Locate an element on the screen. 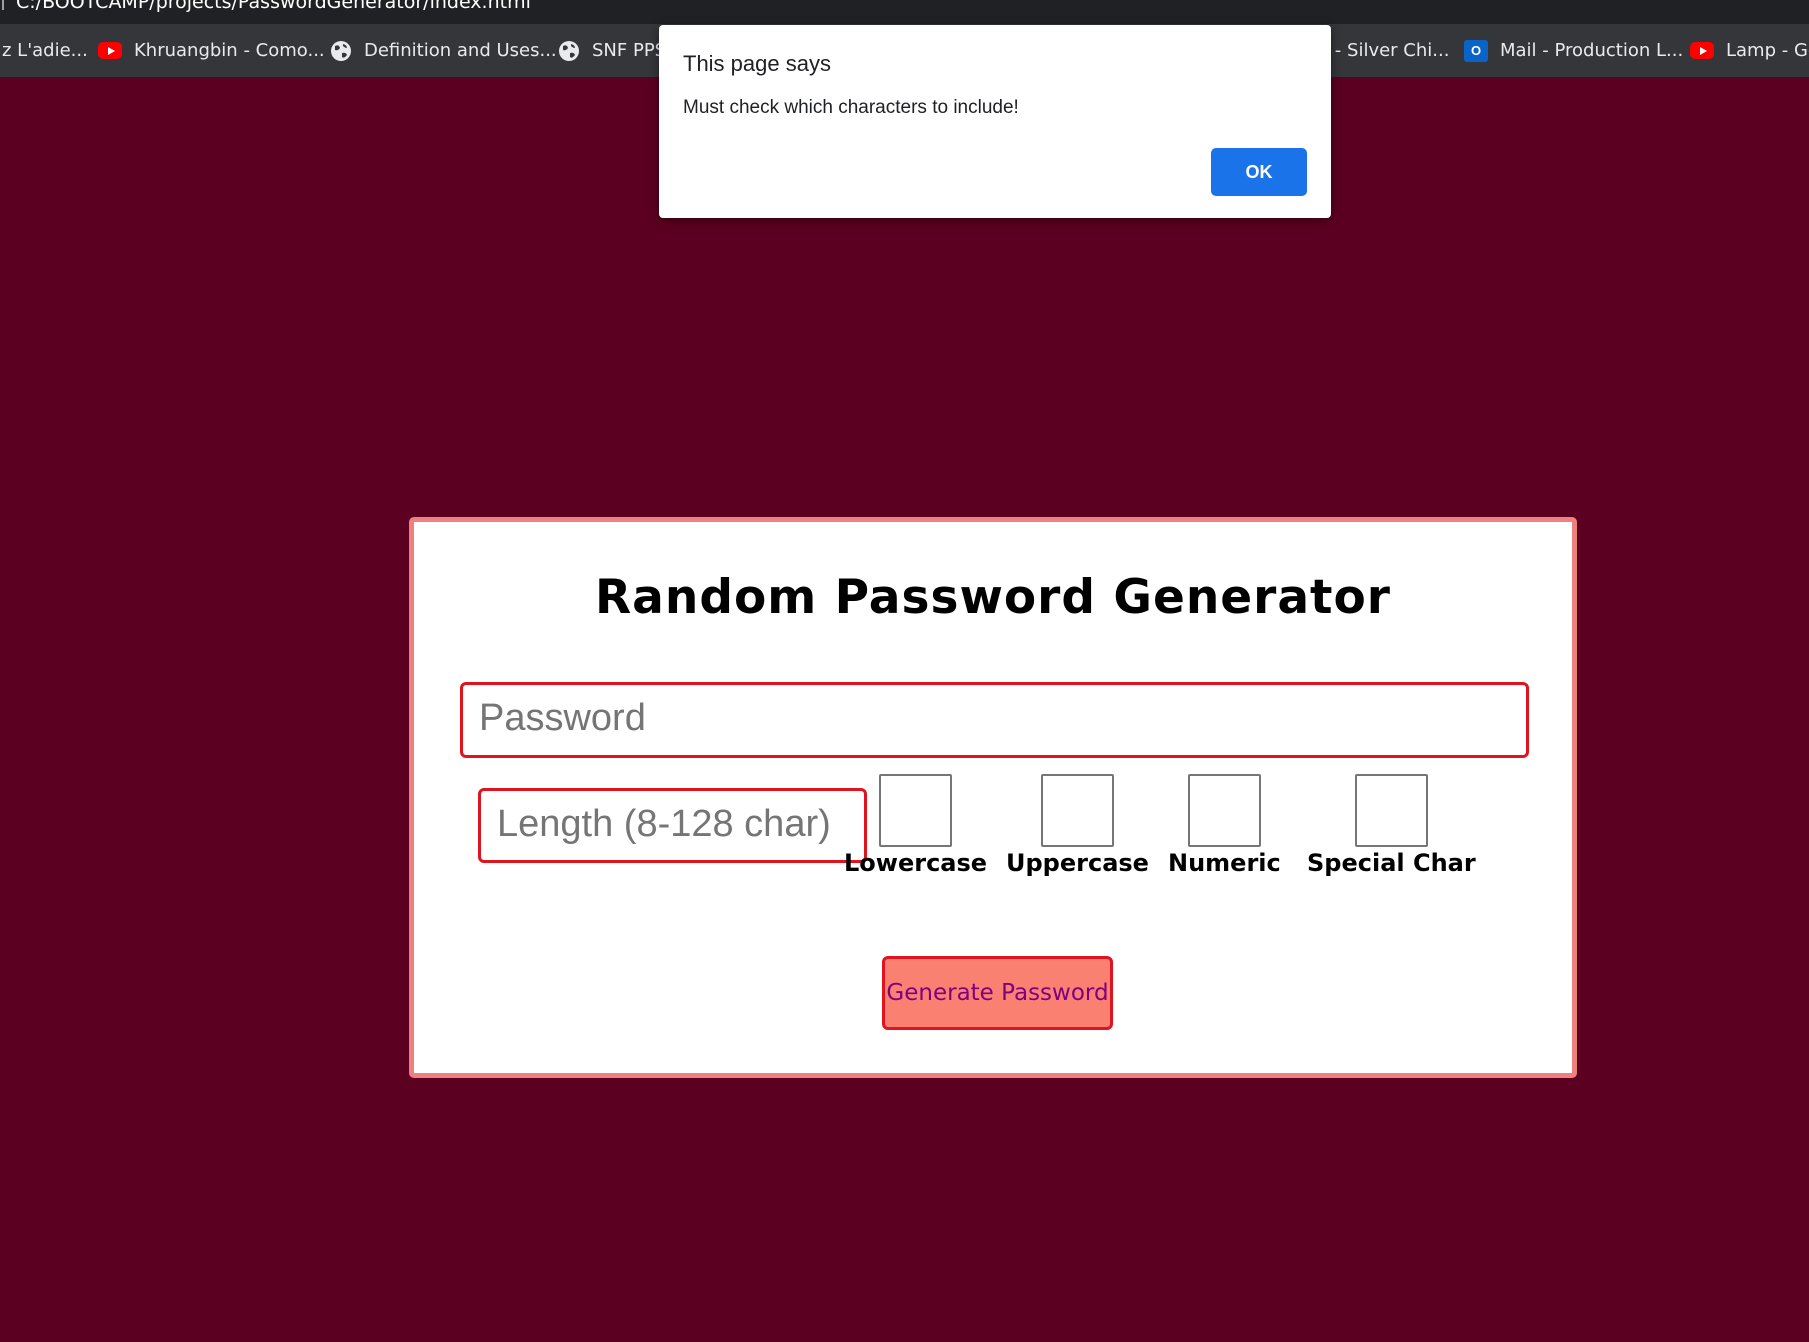  text-caret is located at coordinates (3, 5).